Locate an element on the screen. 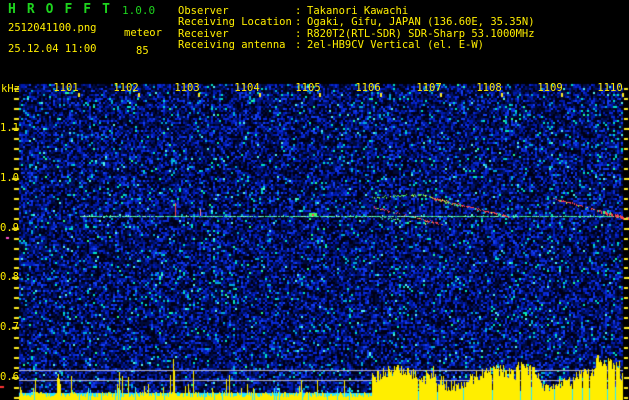  echo-count-label: 85 is located at coordinates (142, 51).